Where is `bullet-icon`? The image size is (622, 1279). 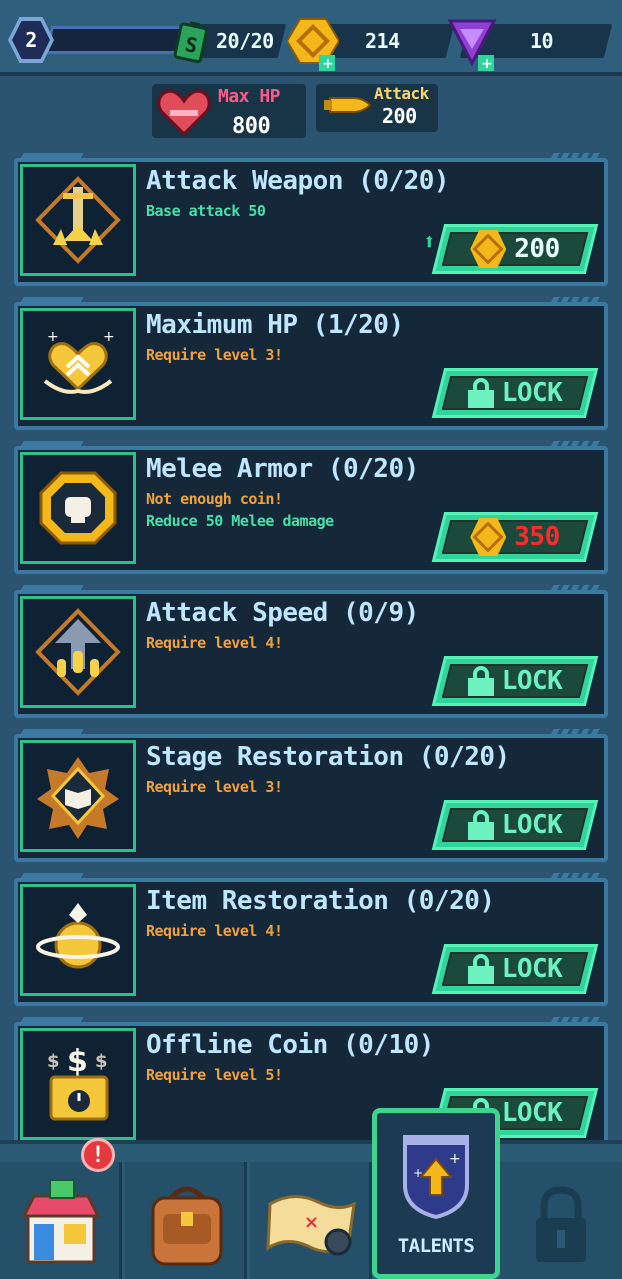 bullet-icon is located at coordinates (348, 105).